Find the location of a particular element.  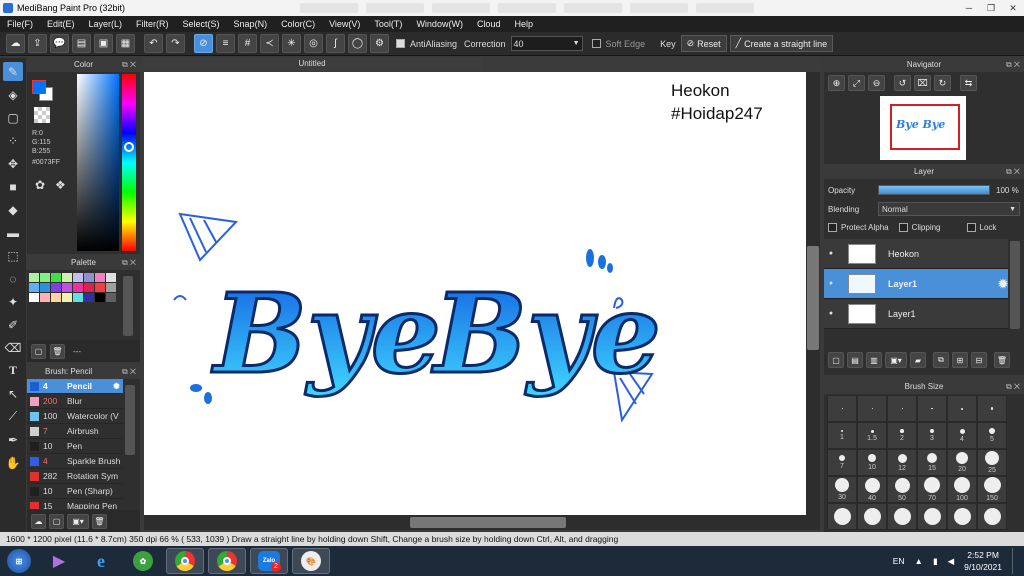

menu-snap: Snap(N) is located at coordinates (251, 24).